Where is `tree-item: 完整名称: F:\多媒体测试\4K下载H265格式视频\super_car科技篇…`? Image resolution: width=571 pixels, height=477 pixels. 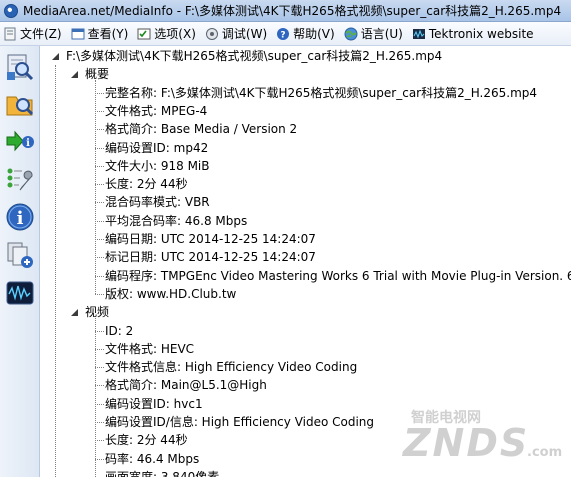 tree-item: 完整名称: F:\多媒体测试\4K下载H265格式视频\super_car科技篇… is located at coordinates (321, 93).